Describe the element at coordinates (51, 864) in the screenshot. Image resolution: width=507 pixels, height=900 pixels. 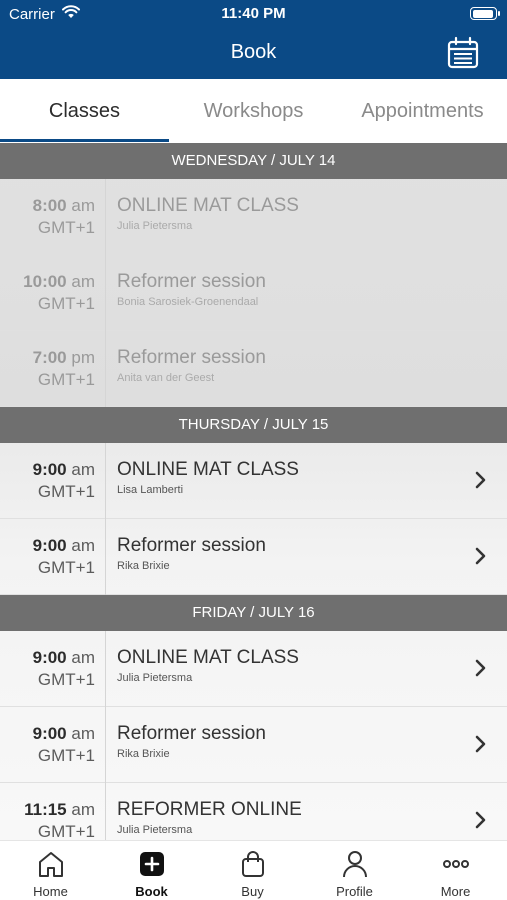
I see `home-icon` at that location.